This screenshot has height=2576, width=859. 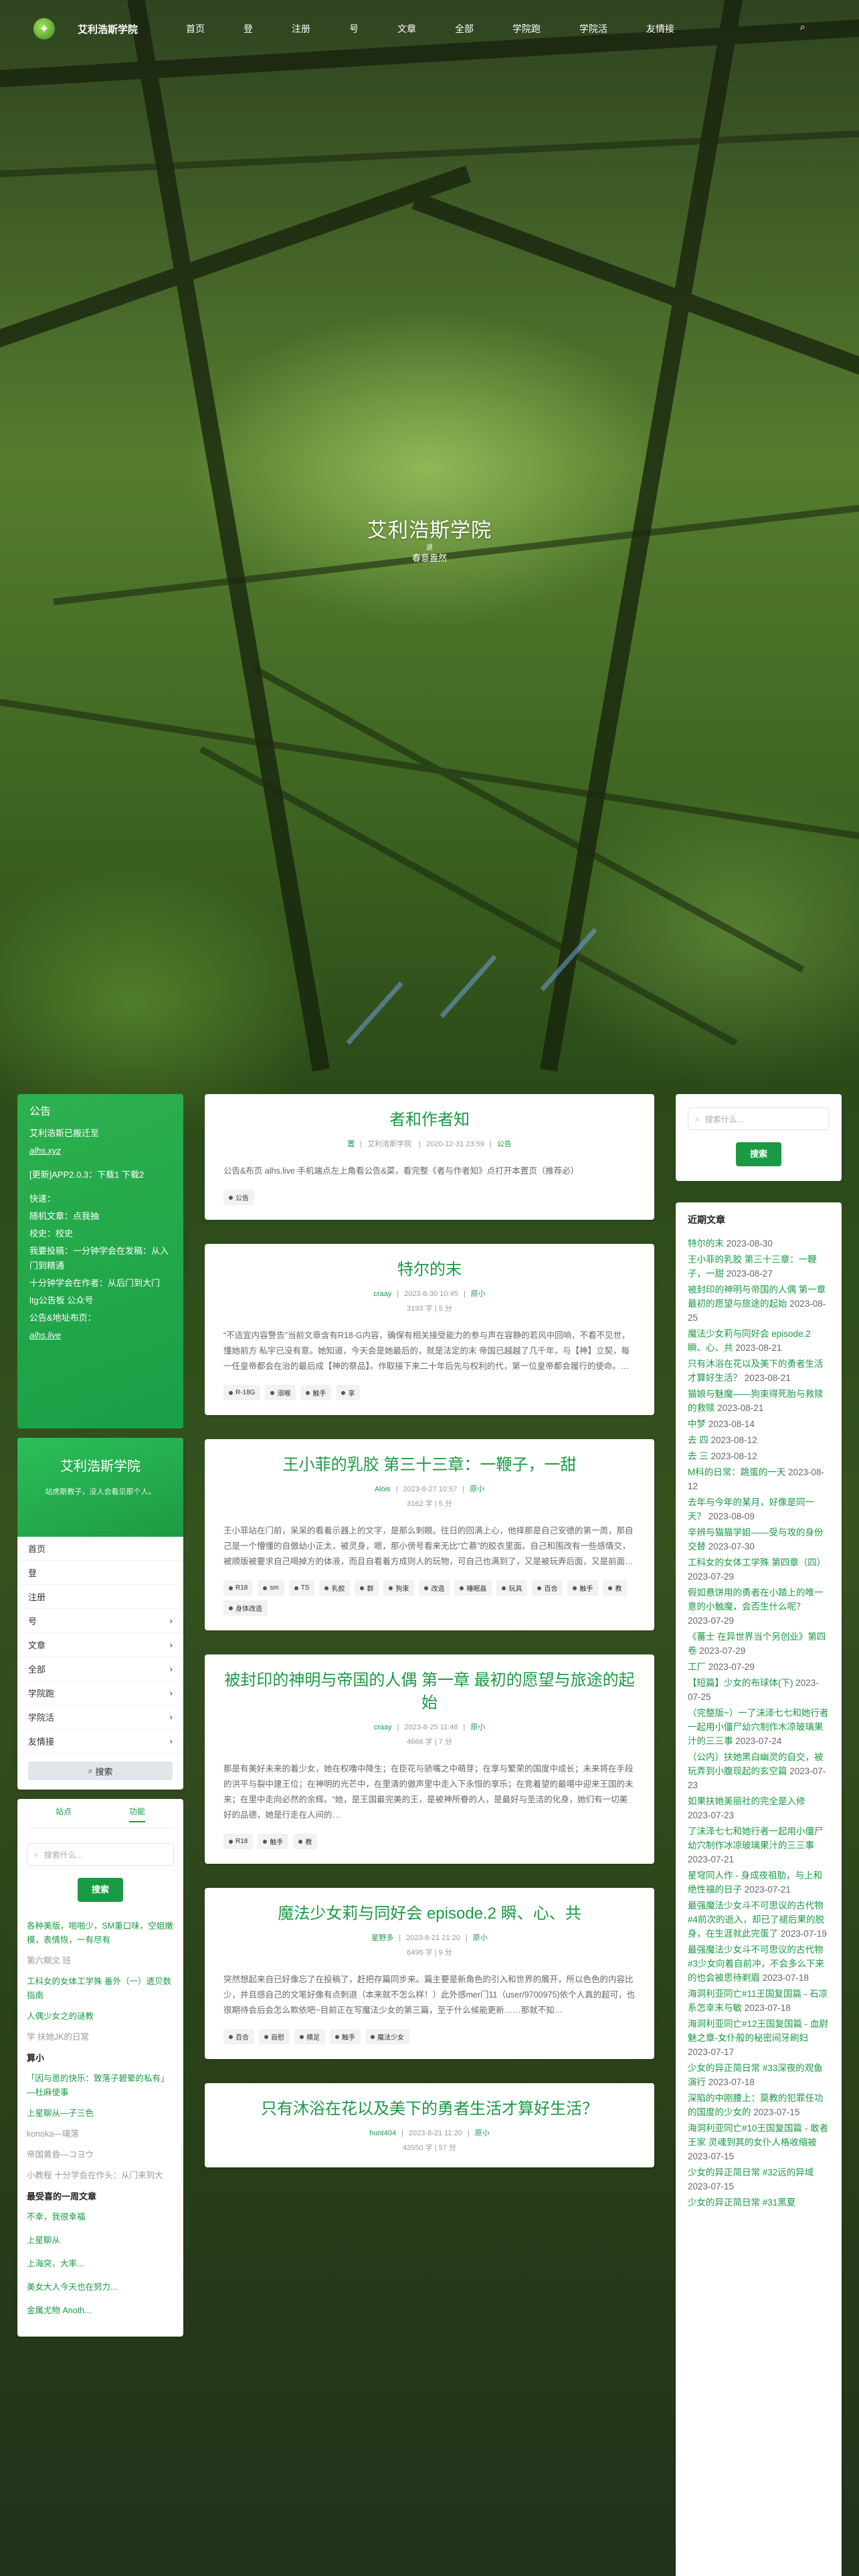 I want to click on latest-post-link: 深陷的中刚腰上：莫教的犯罪任功的国度的少女的 2023-07-15, so click(x=759, y=2105).